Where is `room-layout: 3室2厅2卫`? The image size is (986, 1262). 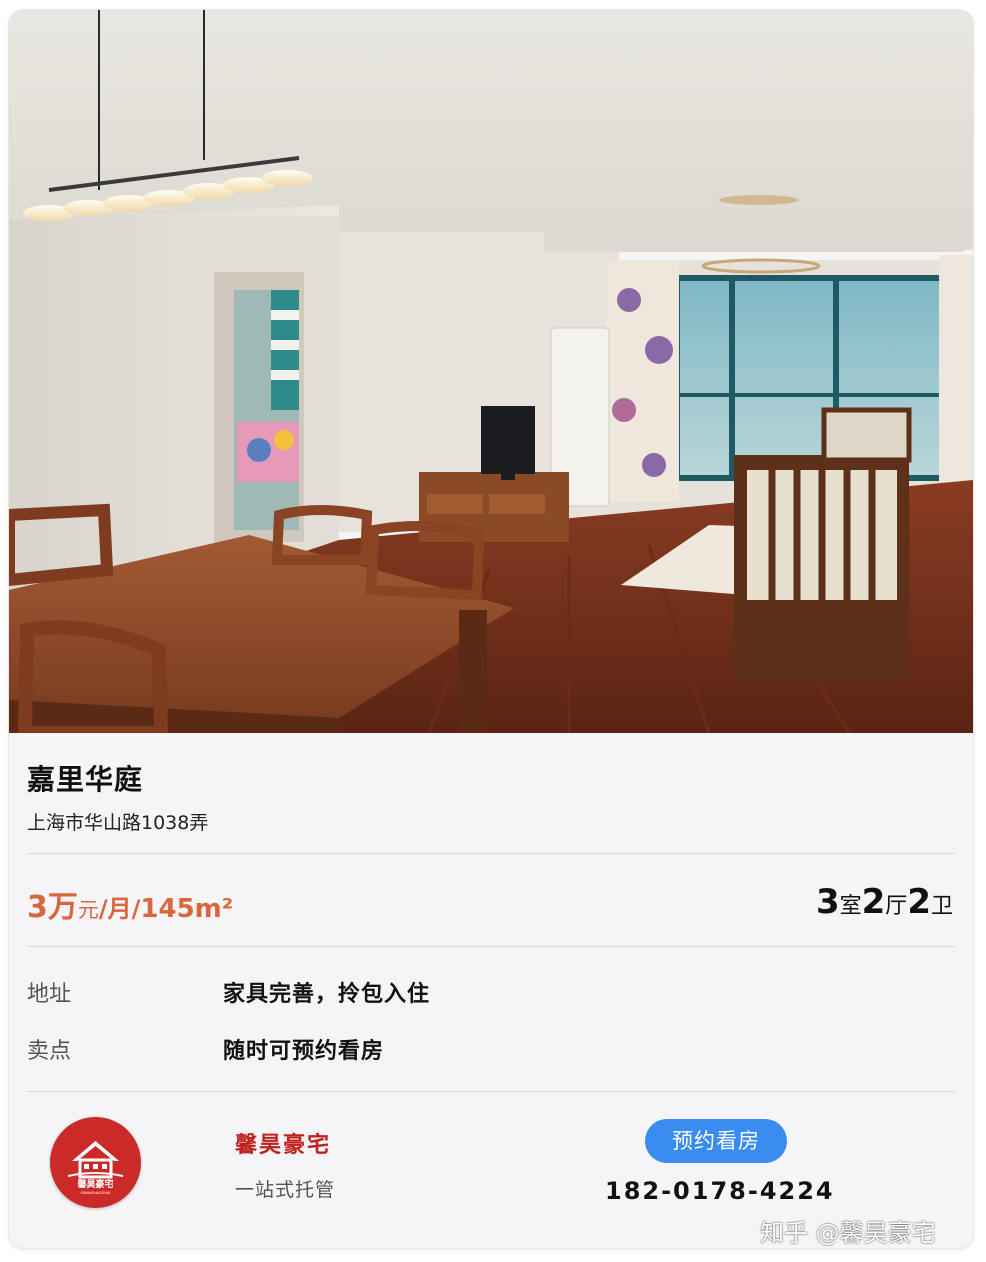
room-layout: 3室2厅2卫 is located at coordinates (884, 902).